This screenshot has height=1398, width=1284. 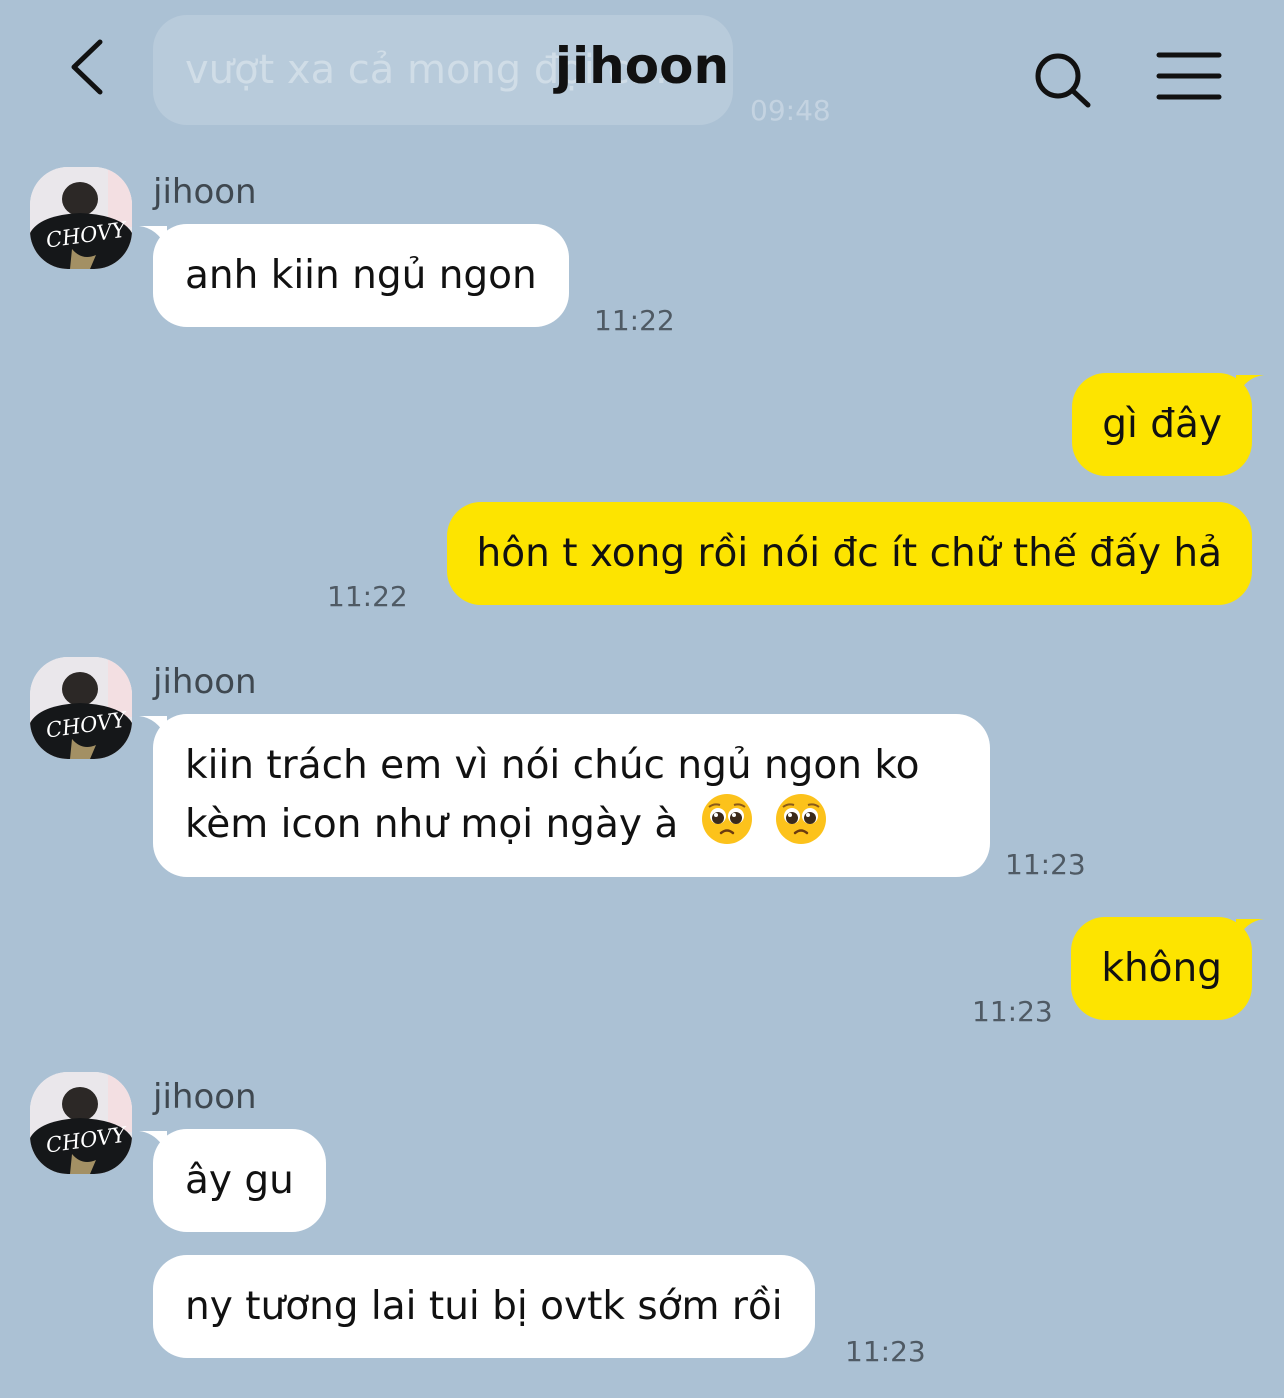 I want to click on message-text-line: kèm icon như mọi ngày à, so click(x=432, y=824).